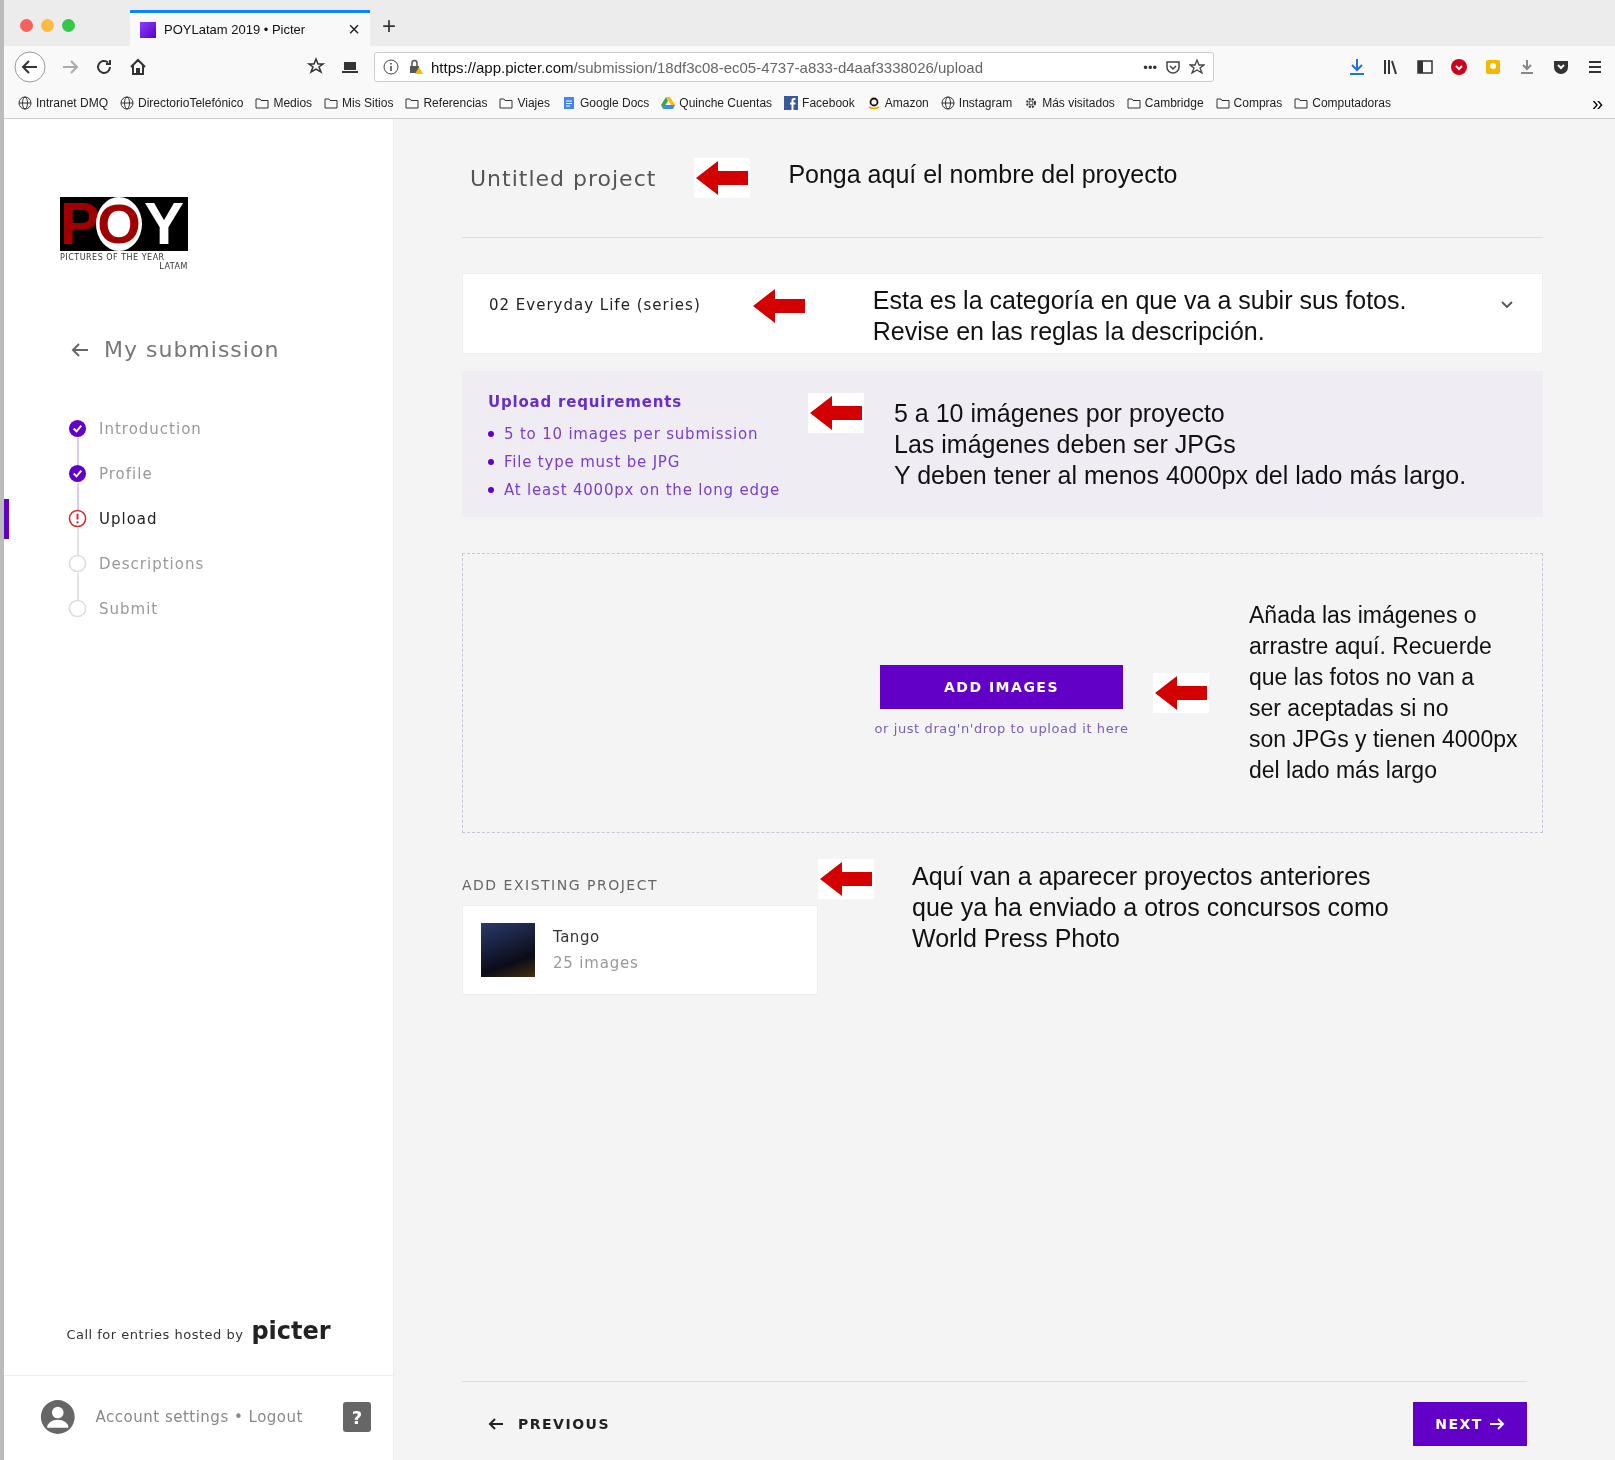 The image size is (1615, 1460). Describe the element at coordinates (1496, 1424) in the screenshot. I see `arrow-right-icon` at that location.